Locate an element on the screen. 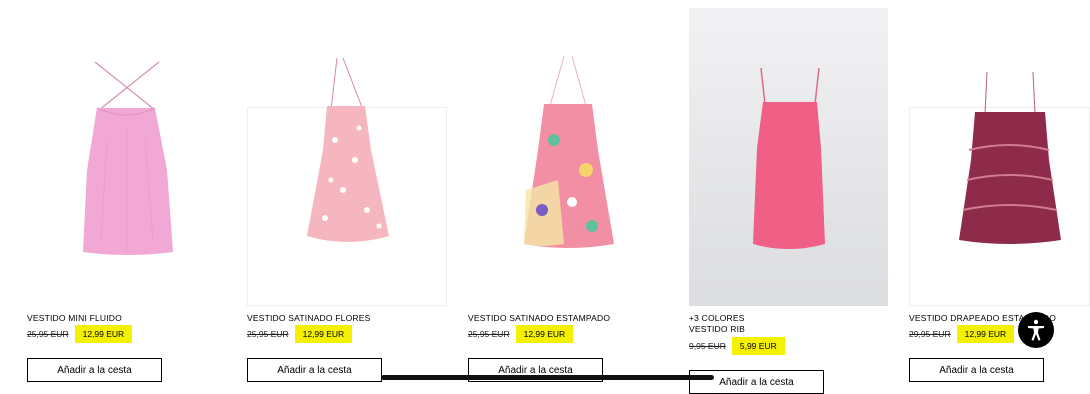  product-name: +3 COLORES VESTIDO RIB is located at coordinates (717, 324).